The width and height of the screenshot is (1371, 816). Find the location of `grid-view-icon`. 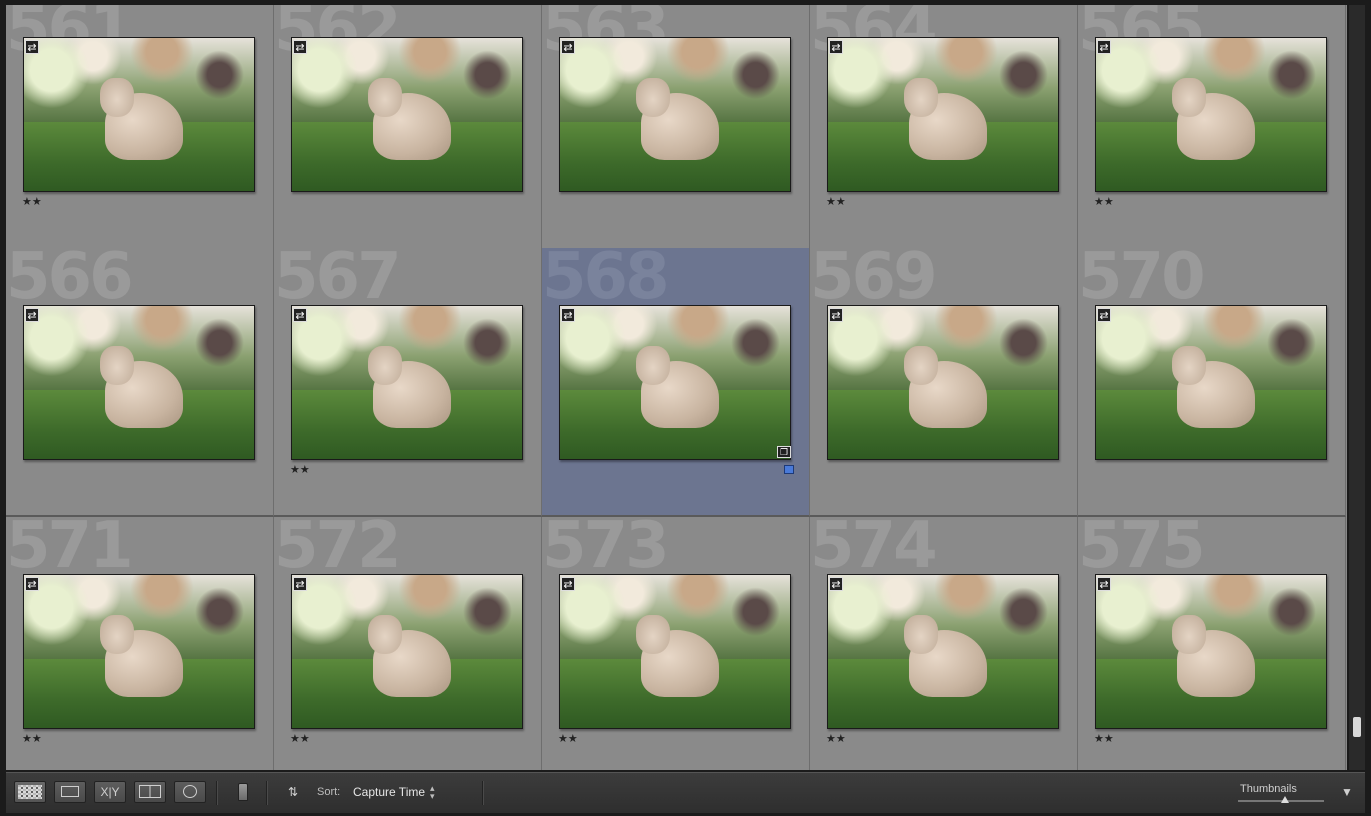

grid-view-icon is located at coordinates (30, 792).